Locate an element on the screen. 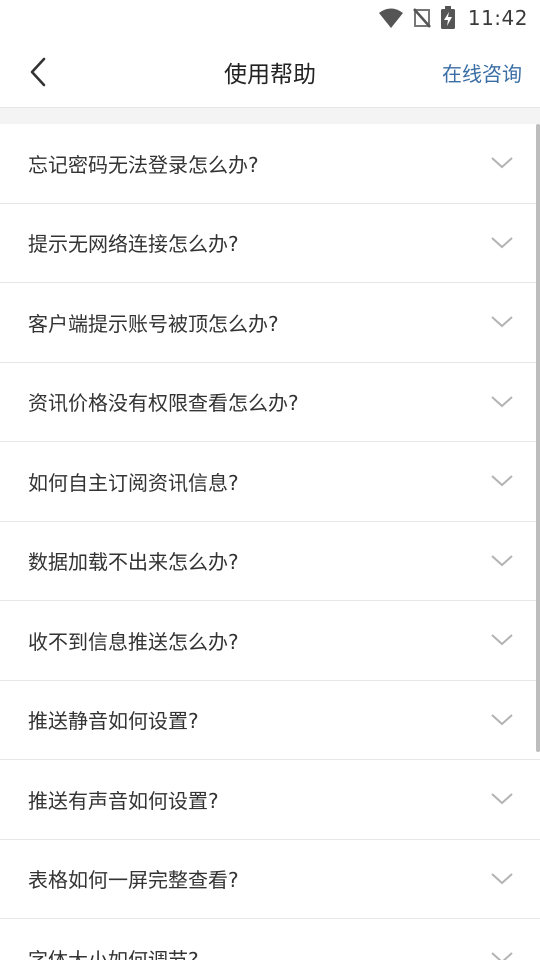  faq-question: 推送有声音如何设置? is located at coordinates (123, 800).